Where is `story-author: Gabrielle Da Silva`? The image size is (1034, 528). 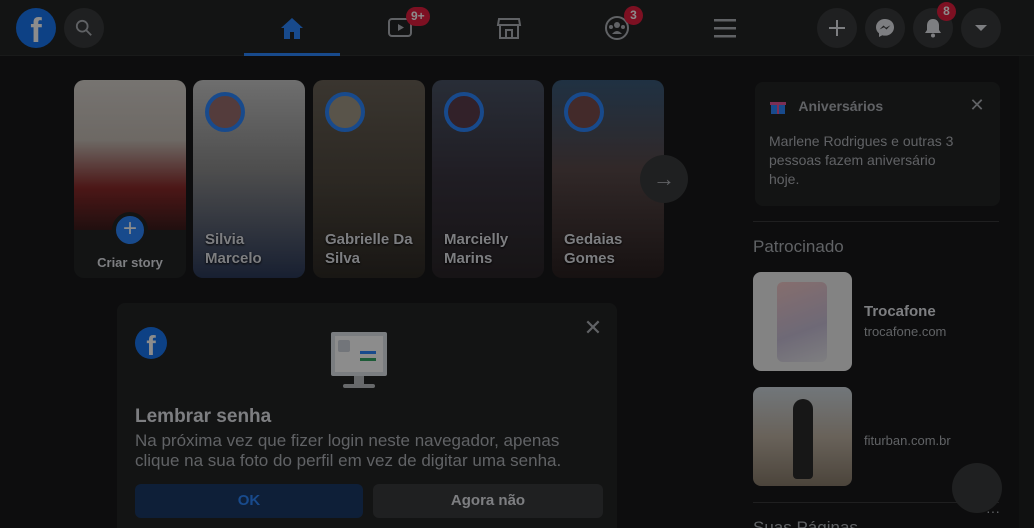 story-author: Gabrielle Da Silva is located at coordinates (369, 249).